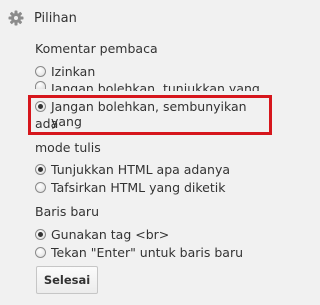 This screenshot has width=320, height=305. Describe the element at coordinates (16, 18) in the screenshot. I see `gear-icon` at that location.